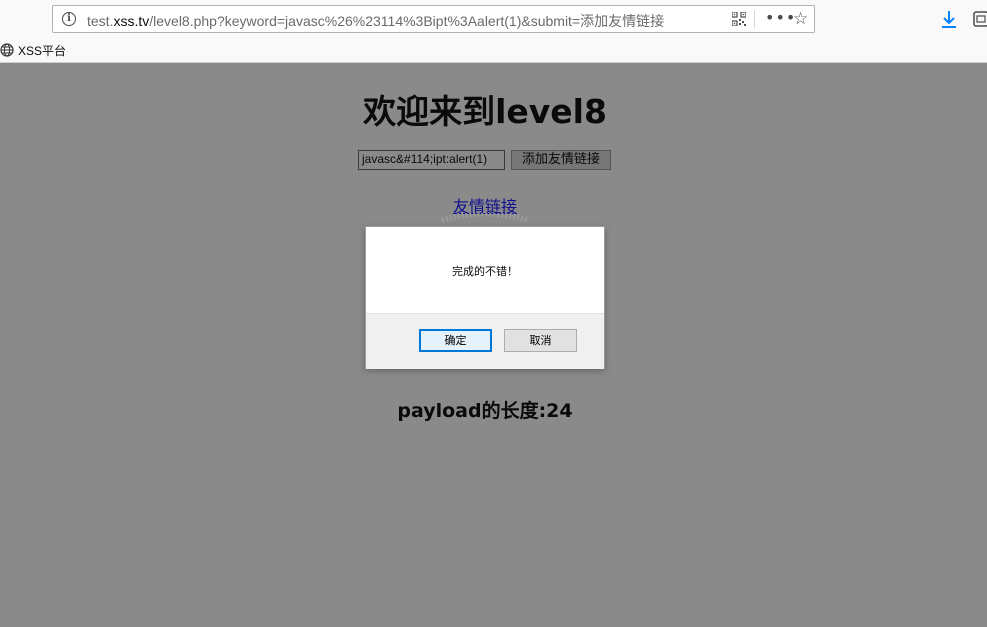 The width and height of the screenshot is (987, 627). Describe the element at coordinates (7, 50) in the screenshot. I see `globe-icon` at that location.